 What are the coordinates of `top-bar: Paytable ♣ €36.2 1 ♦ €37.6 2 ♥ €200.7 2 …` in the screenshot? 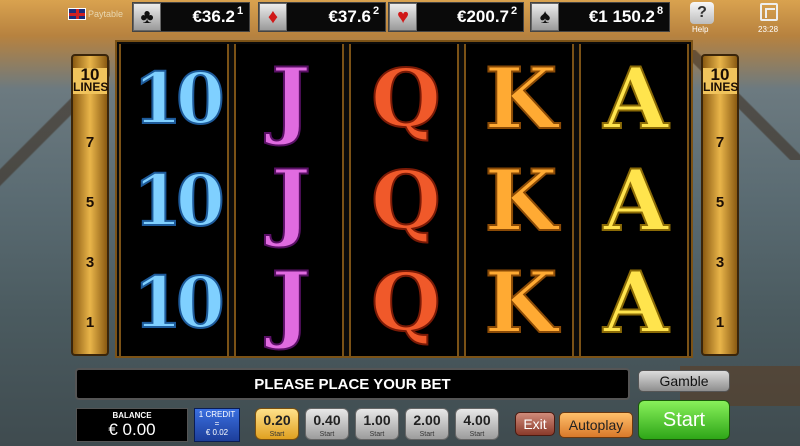 It's located at (400, 17).